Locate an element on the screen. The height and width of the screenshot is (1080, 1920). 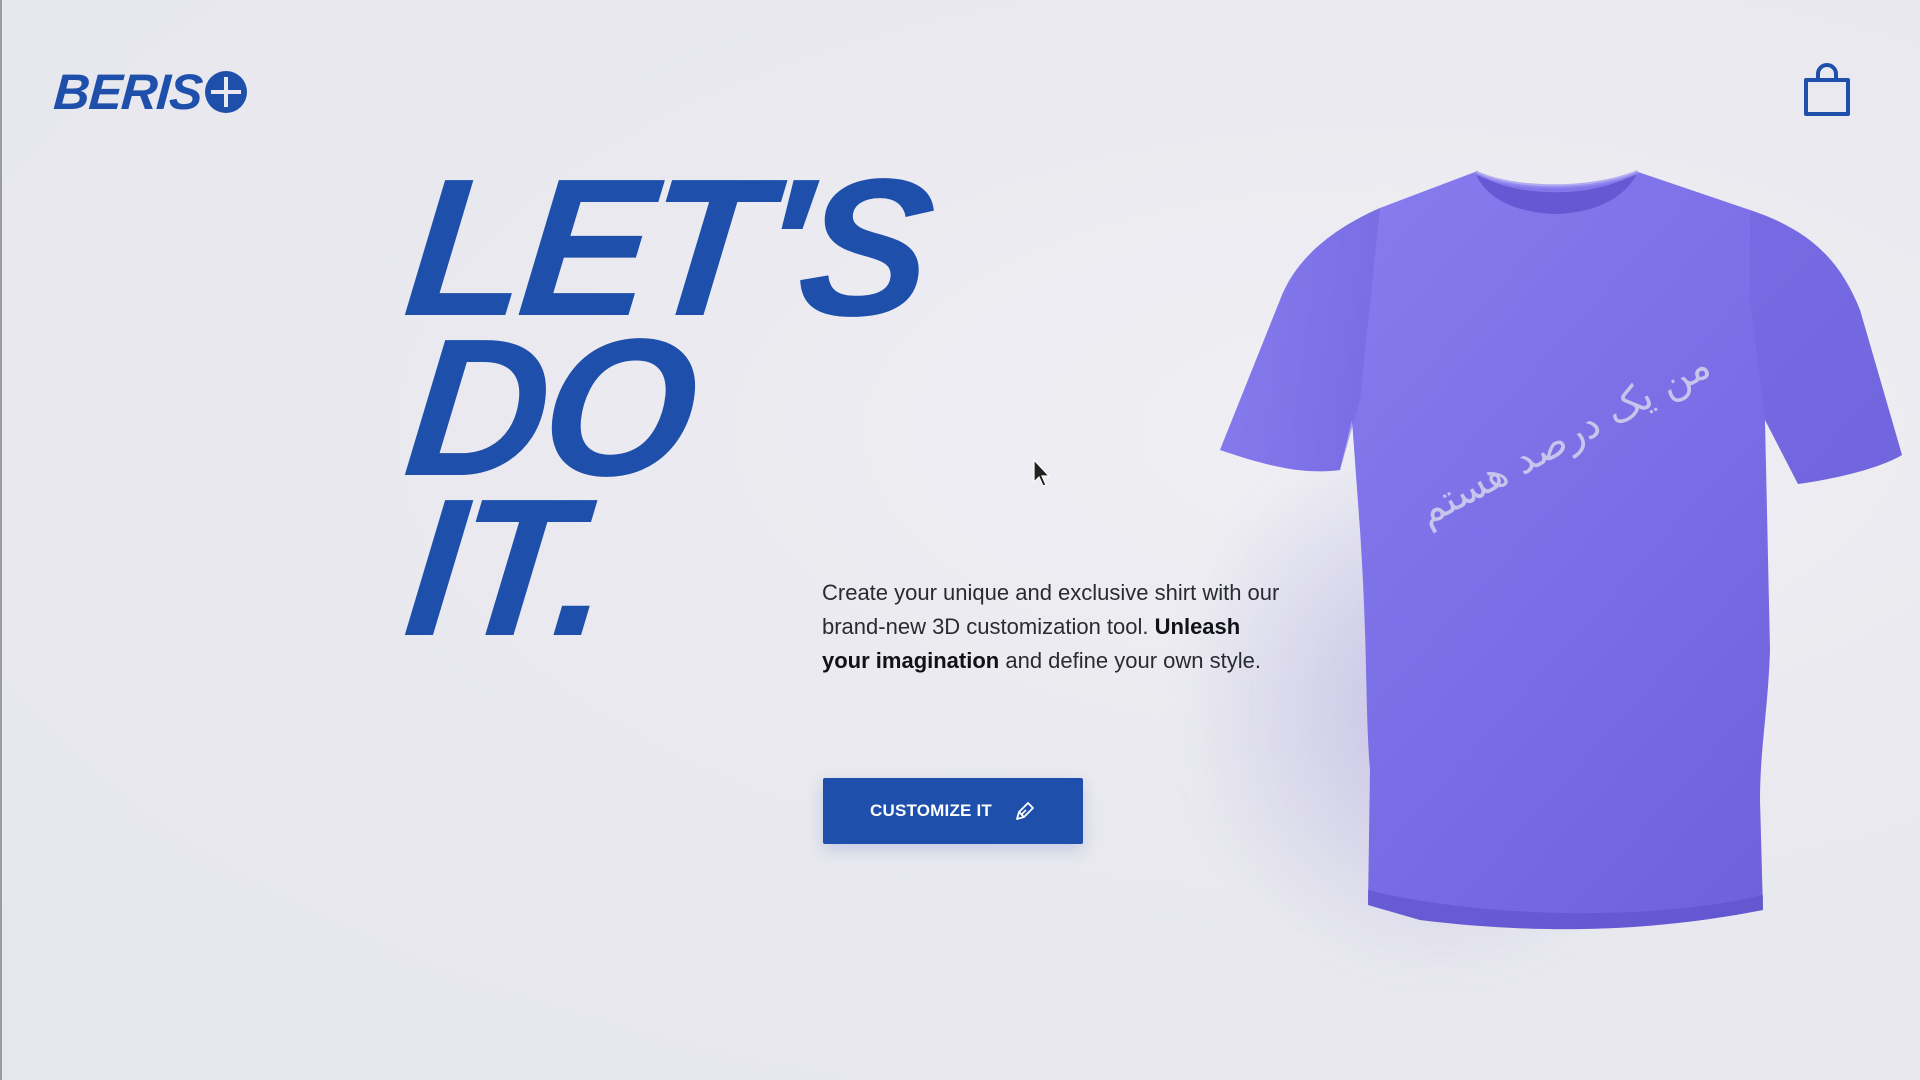
mouse-cursor-icon is located at coordinates (1042, 472).